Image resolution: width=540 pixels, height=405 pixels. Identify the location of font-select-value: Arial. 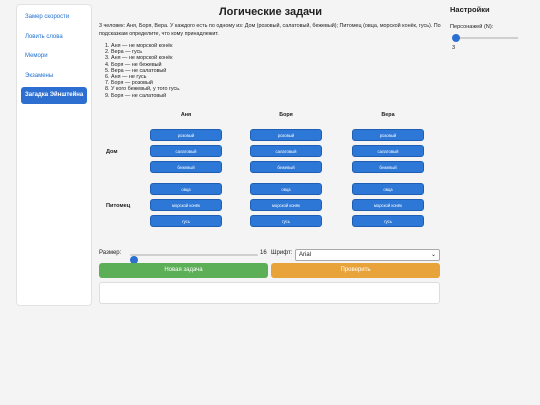
(305, 255).